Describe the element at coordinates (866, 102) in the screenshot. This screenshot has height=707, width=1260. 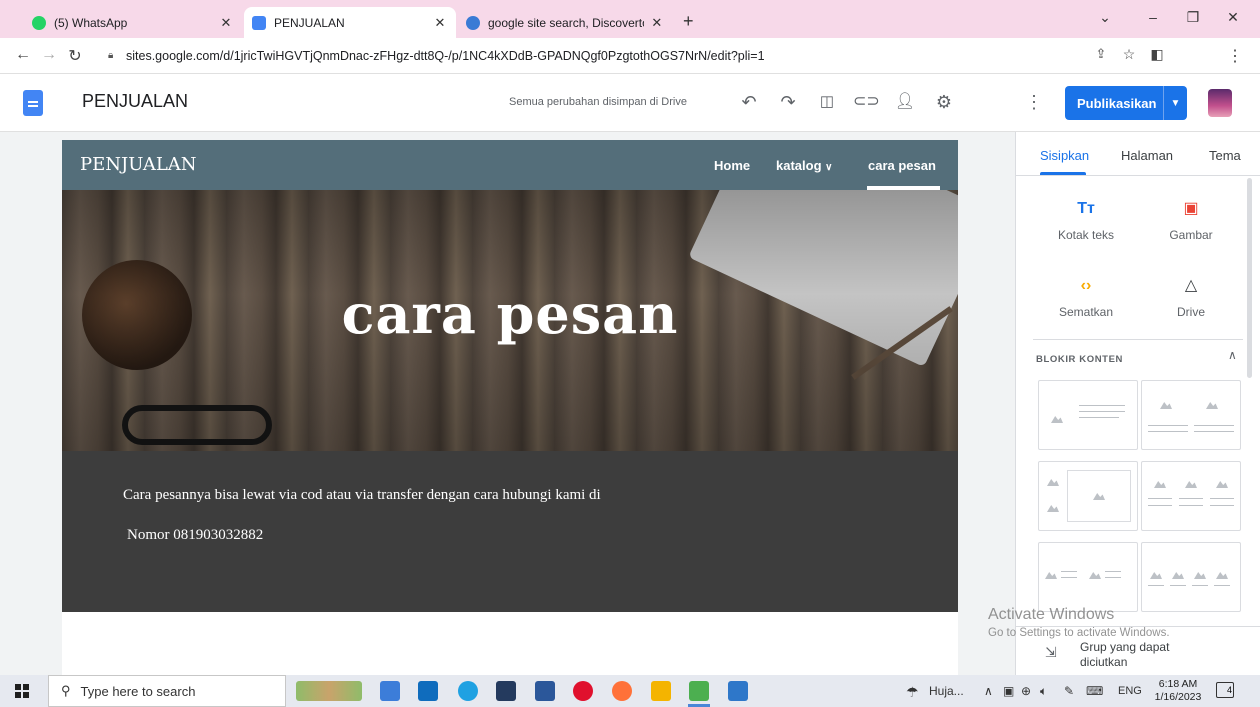
I see `insert-link-icon: ⊂⊃` at that location.